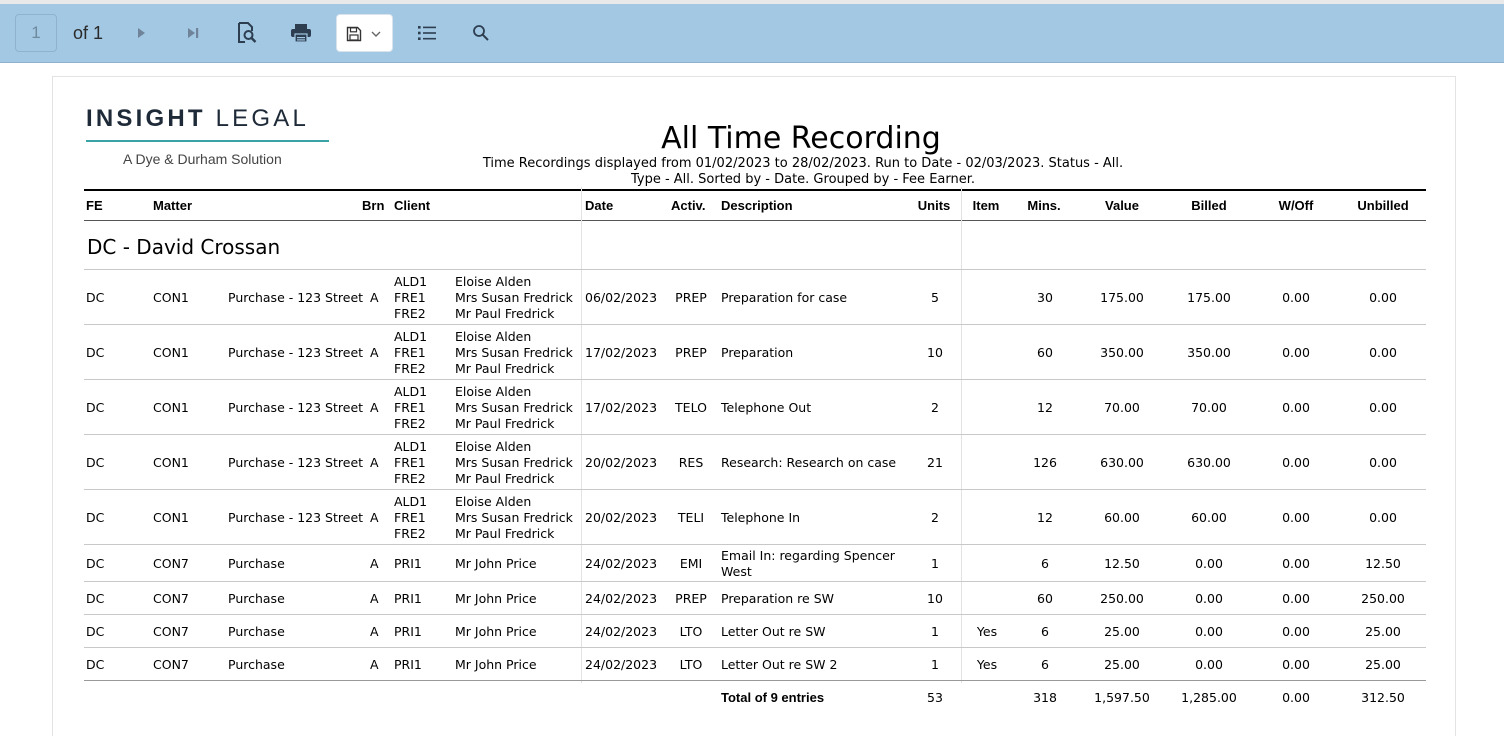  I want to click on total-woff: 0.00, so click(1296, 697).